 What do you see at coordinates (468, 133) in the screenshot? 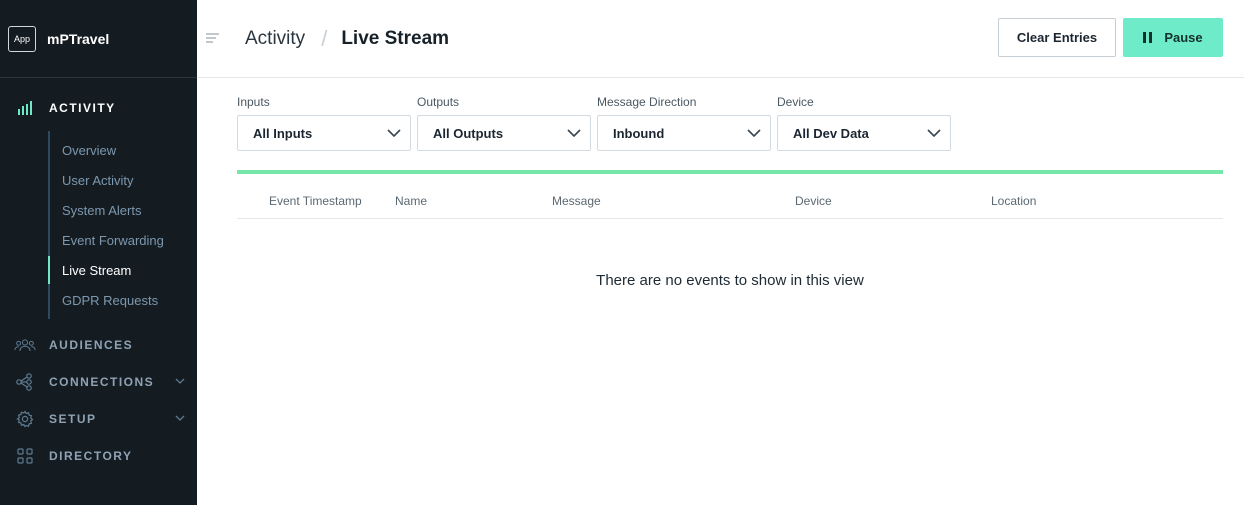
I see `outputs-select-value: All Outputs` at bounding box center [468, 133].